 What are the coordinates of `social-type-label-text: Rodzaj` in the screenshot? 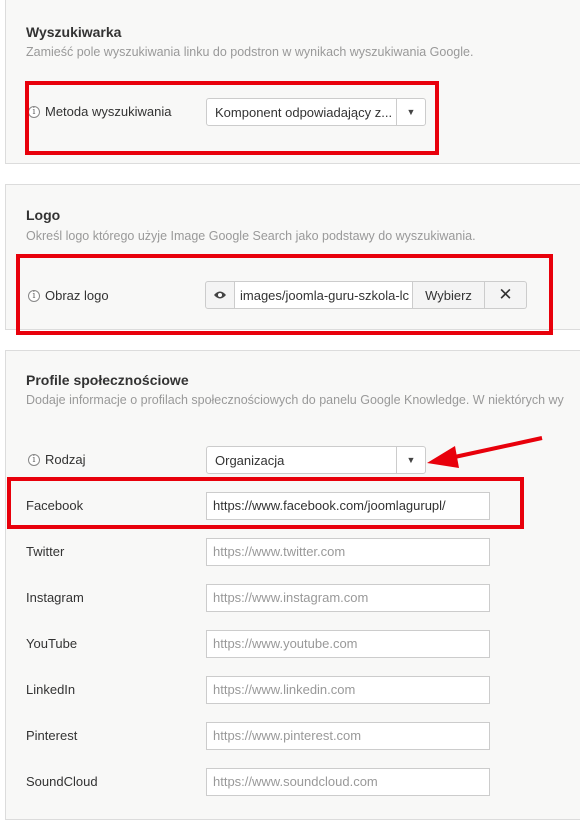 It's located at (65, 459).